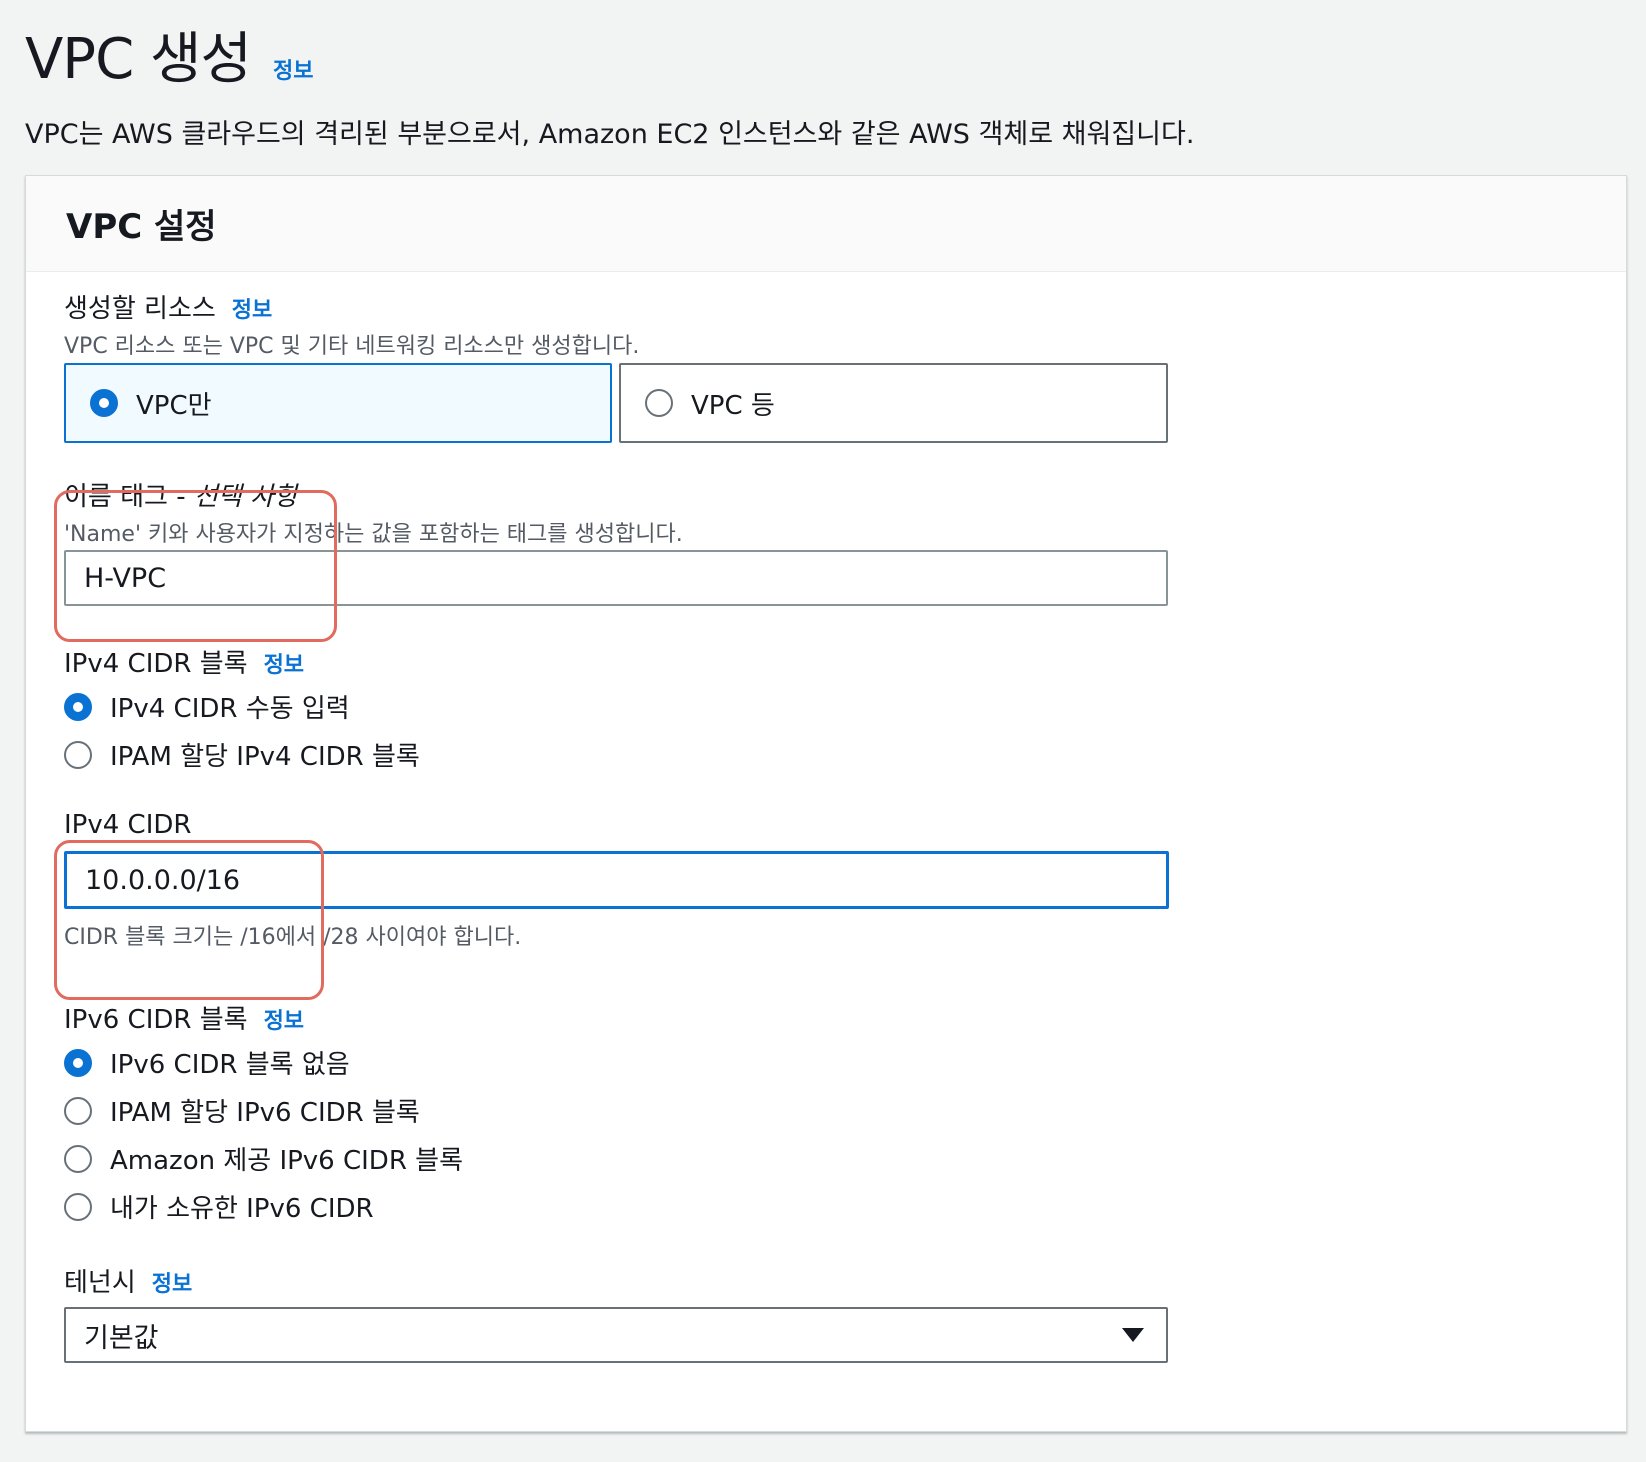  Describe the element at coordinates (125, 578) in the screenshot. I see `name-tag-value: H-VPC` at that location.